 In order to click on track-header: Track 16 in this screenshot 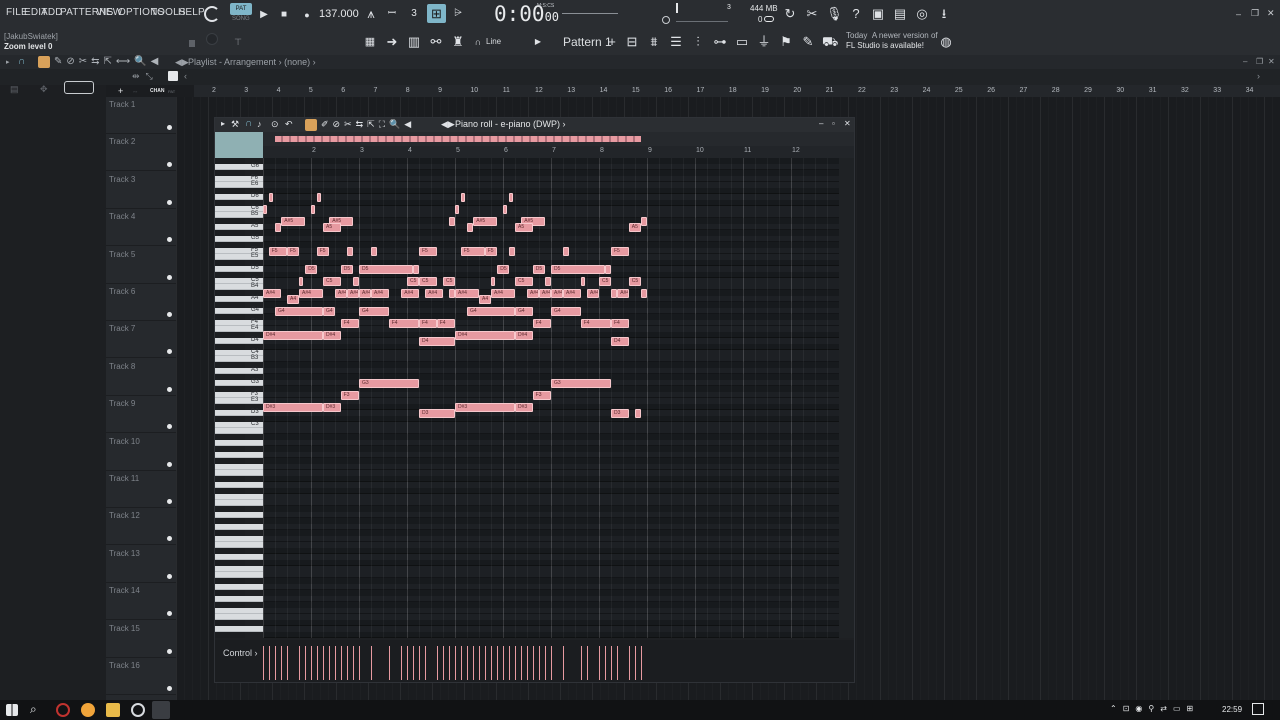, I will do `click(141, 676)`.